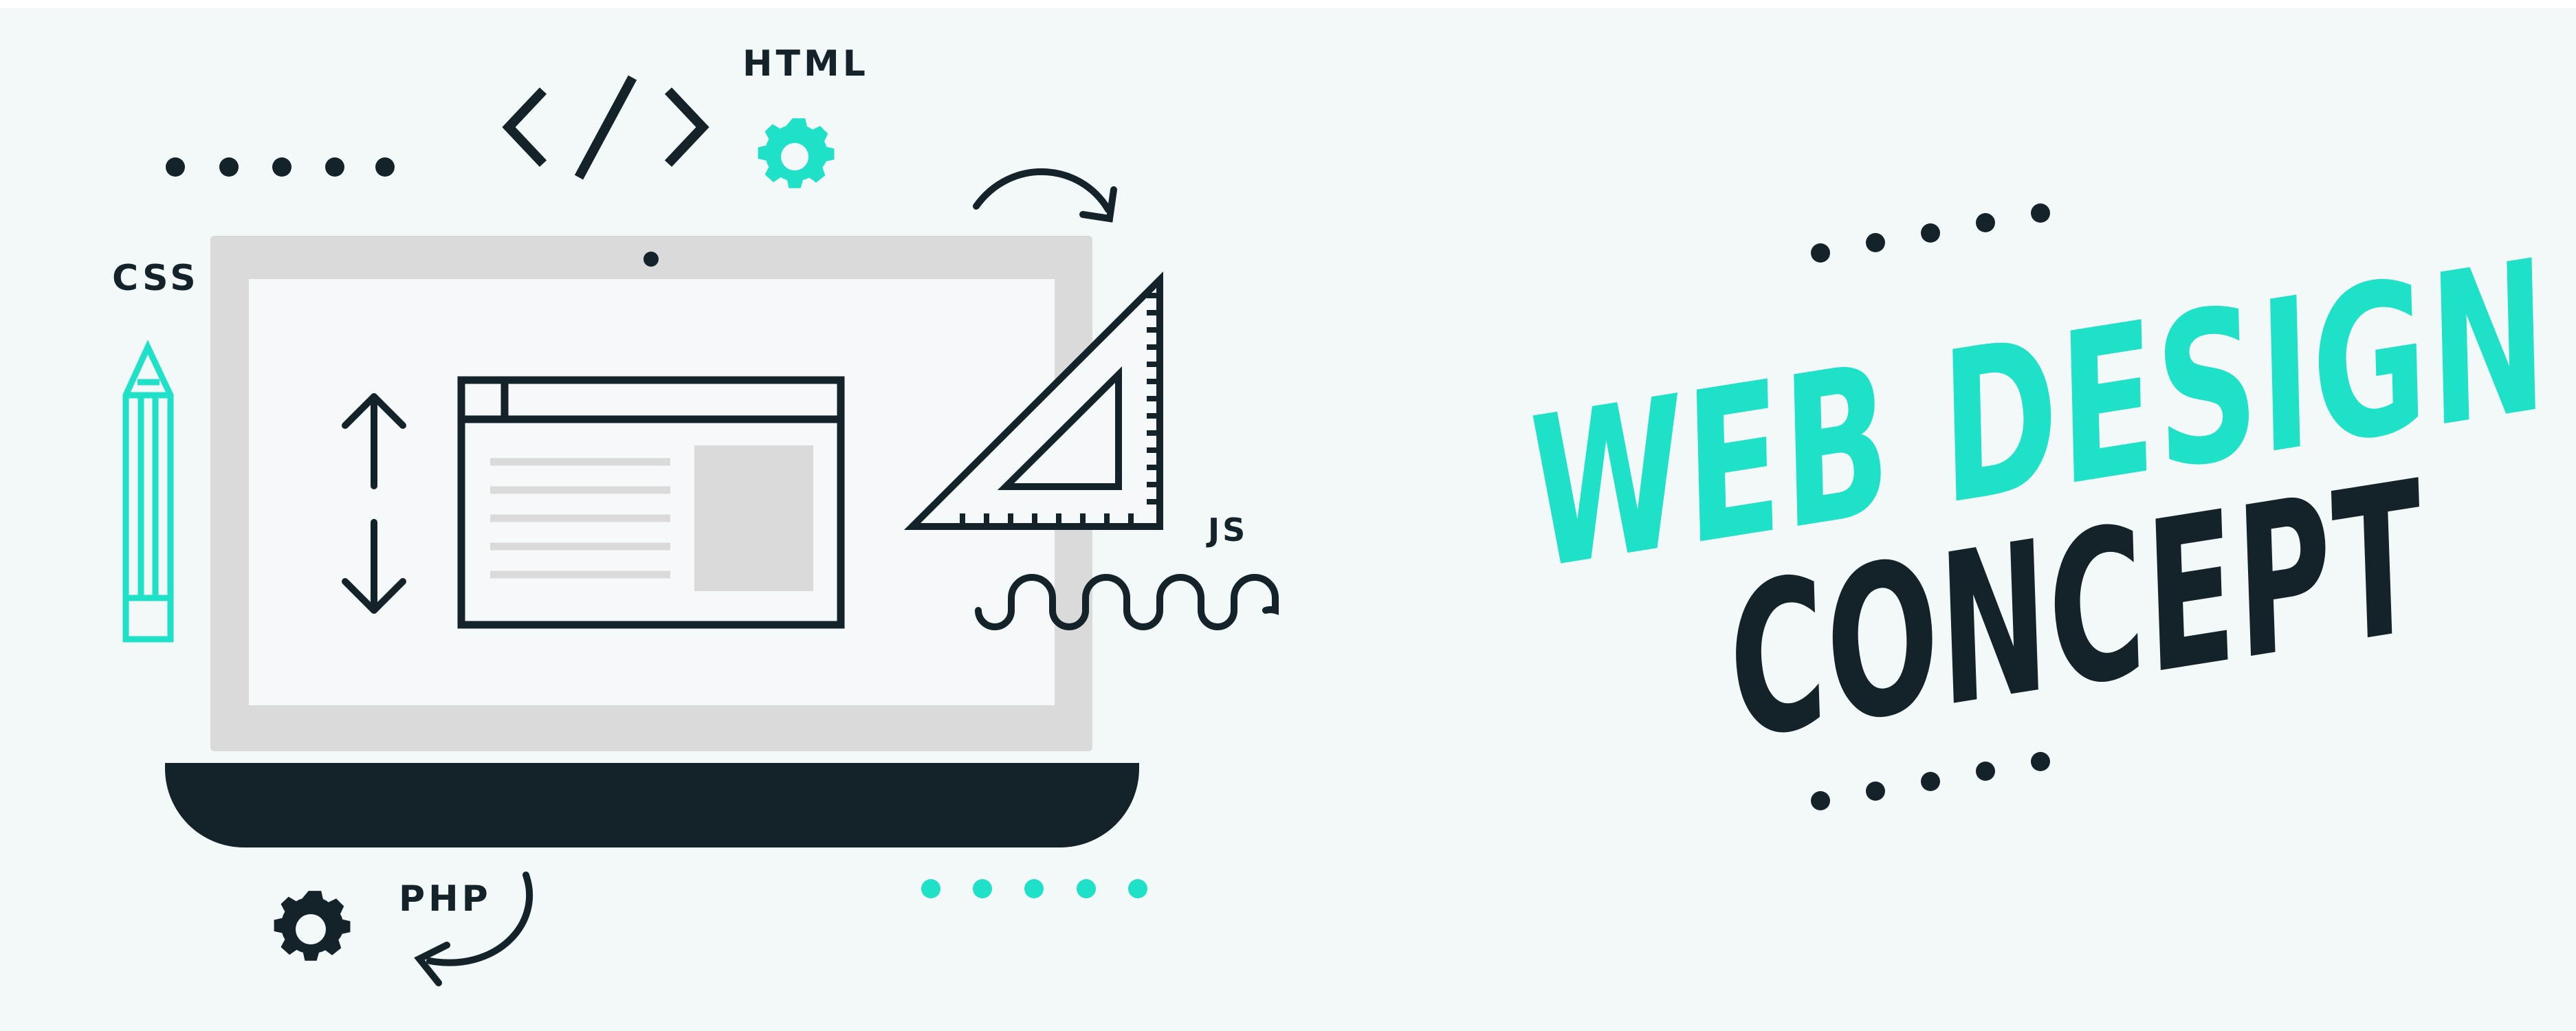 This screenshot has height=1031, width=2576. Describe the element at coordinates (651, 502) in the screenshot. I see `browser-window-icon` at that location.